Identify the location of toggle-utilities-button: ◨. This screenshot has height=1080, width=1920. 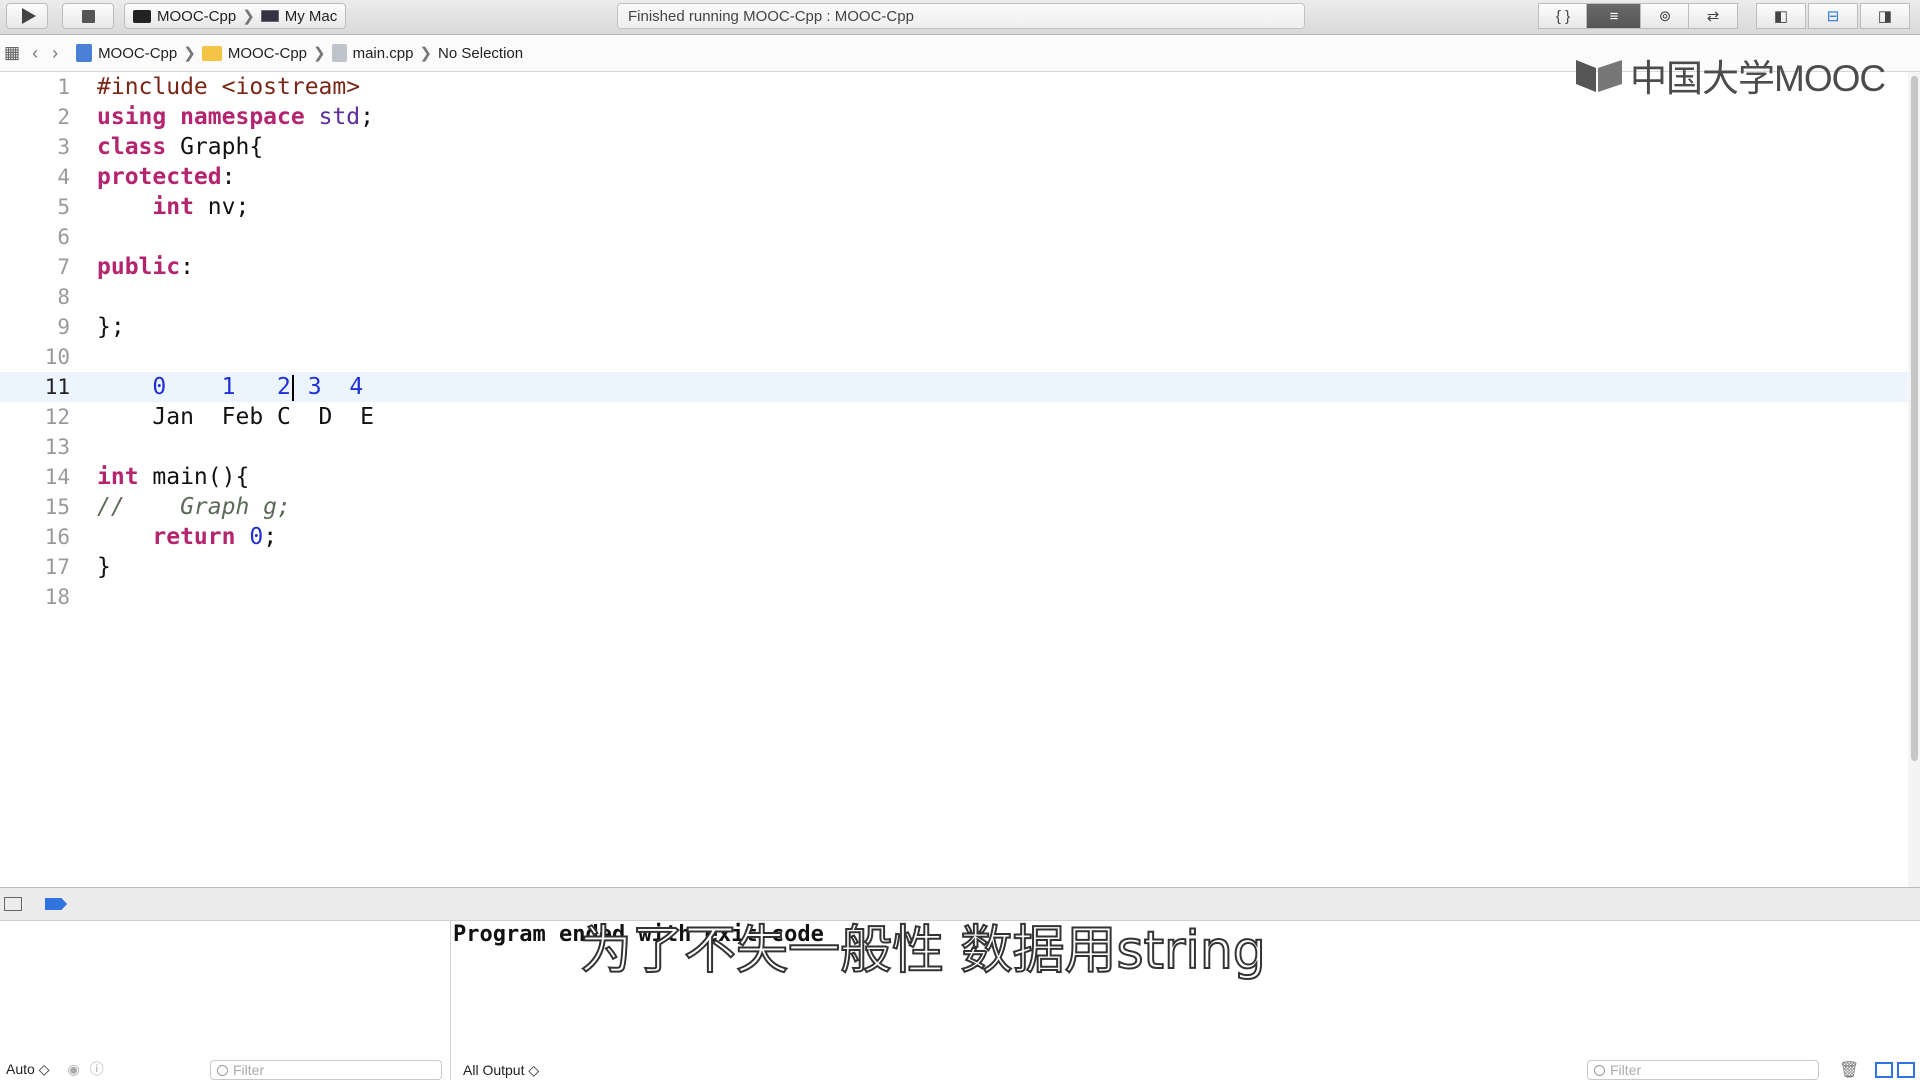
(1885, 16).